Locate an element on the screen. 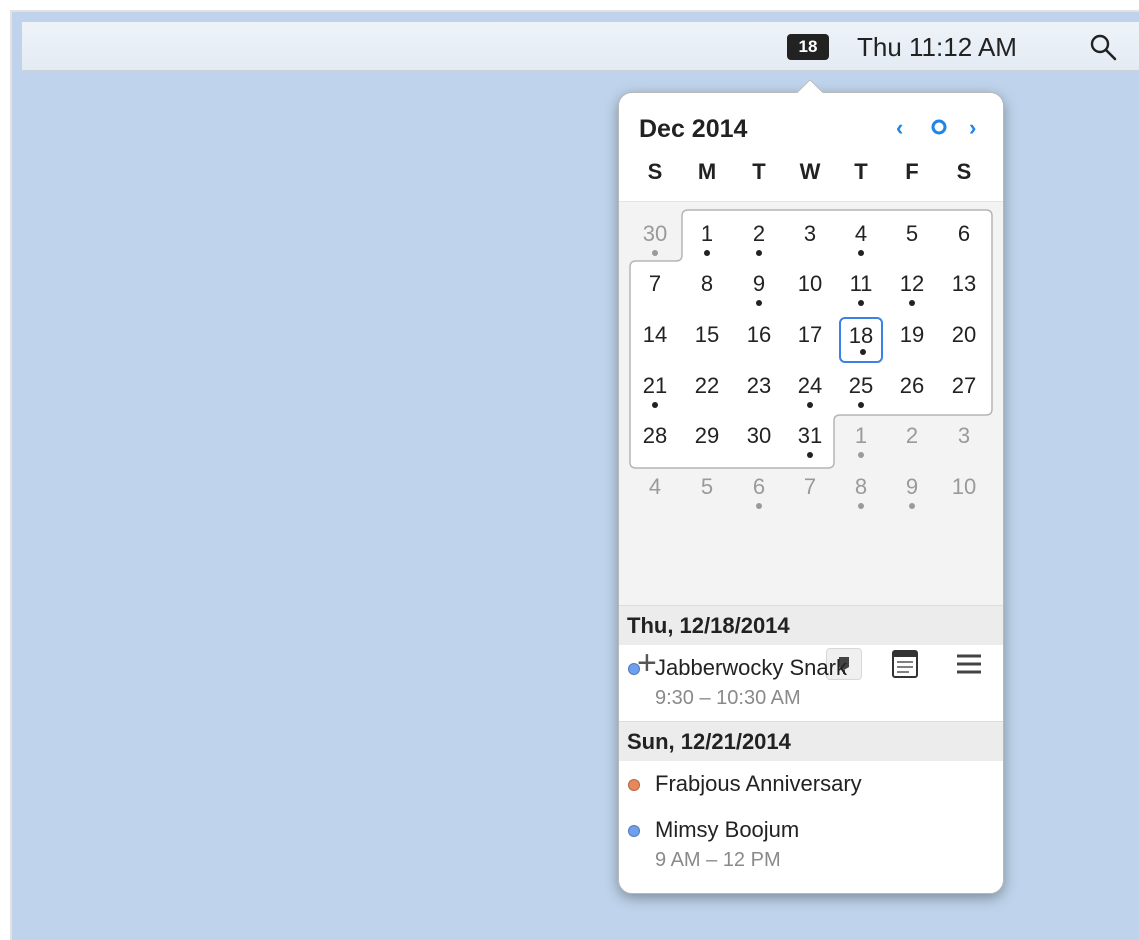 The height and width of the screenshot is (940, 1139). day-cell: 13 is located at coordinates (964, 293).